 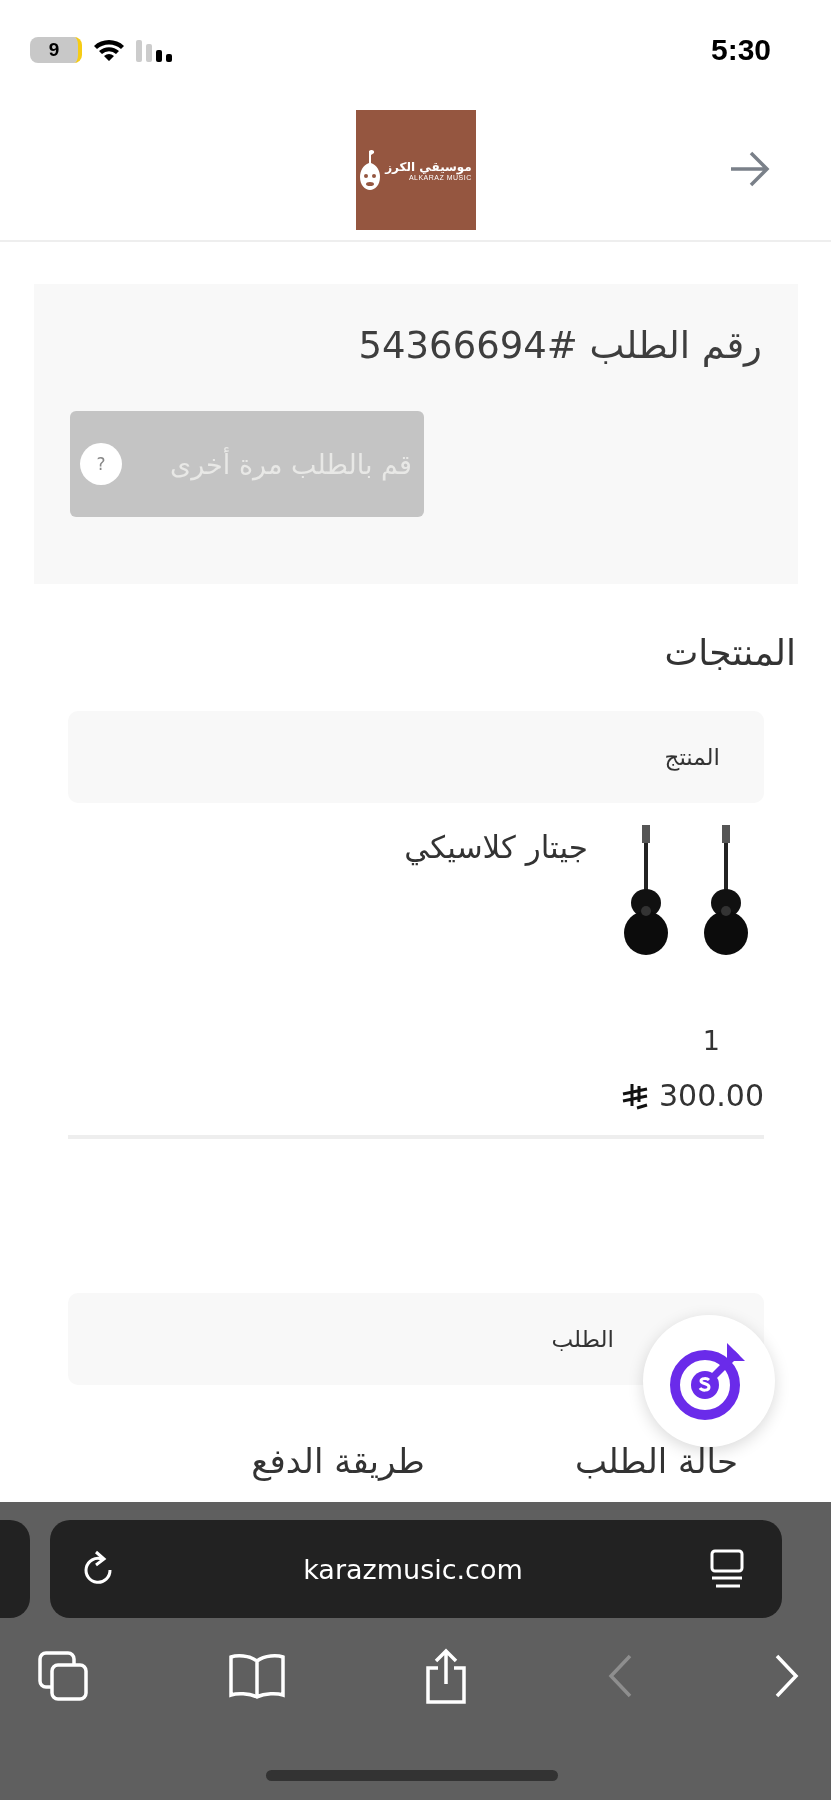 What do you see at coordinates (338, 1461) in the screenshot?
I see `field-label: طريقة الدفع` at bounding box center [338, 1461].